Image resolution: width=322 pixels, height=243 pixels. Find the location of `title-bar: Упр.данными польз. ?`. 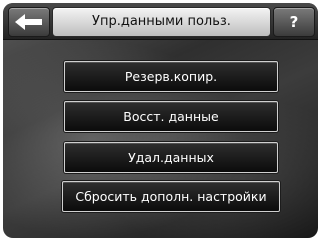

title-bar: Упр.данными польз. ? is located at coordinates (160, 21).